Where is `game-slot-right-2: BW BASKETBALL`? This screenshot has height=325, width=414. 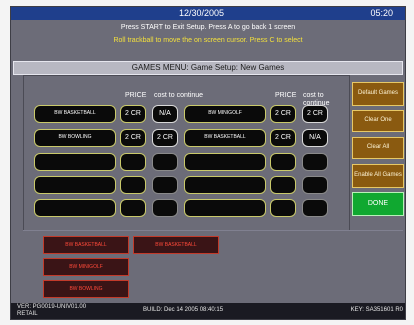 game-slot-right-2: BW BASKETBALL is located at coordinates (225, 138).